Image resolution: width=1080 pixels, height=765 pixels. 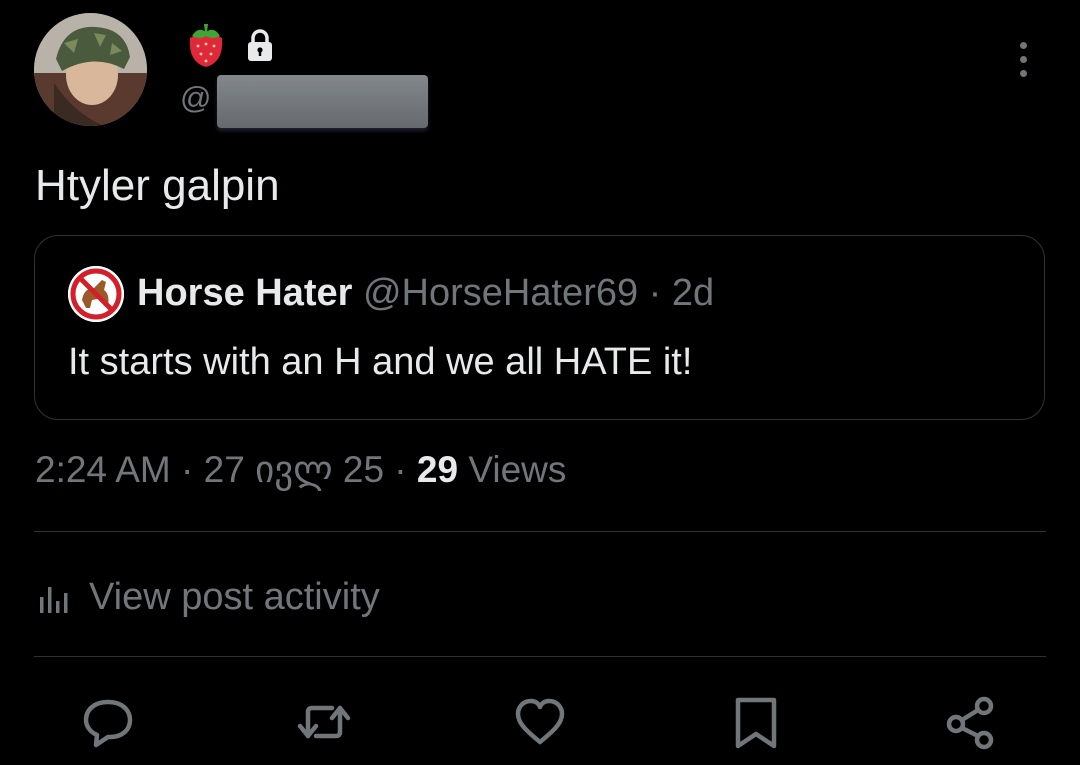 What do you see at coordinates (103, 469) in the screenshot?
I see `tweet-time: 2:24 AM` at bounding box center [103, 469].